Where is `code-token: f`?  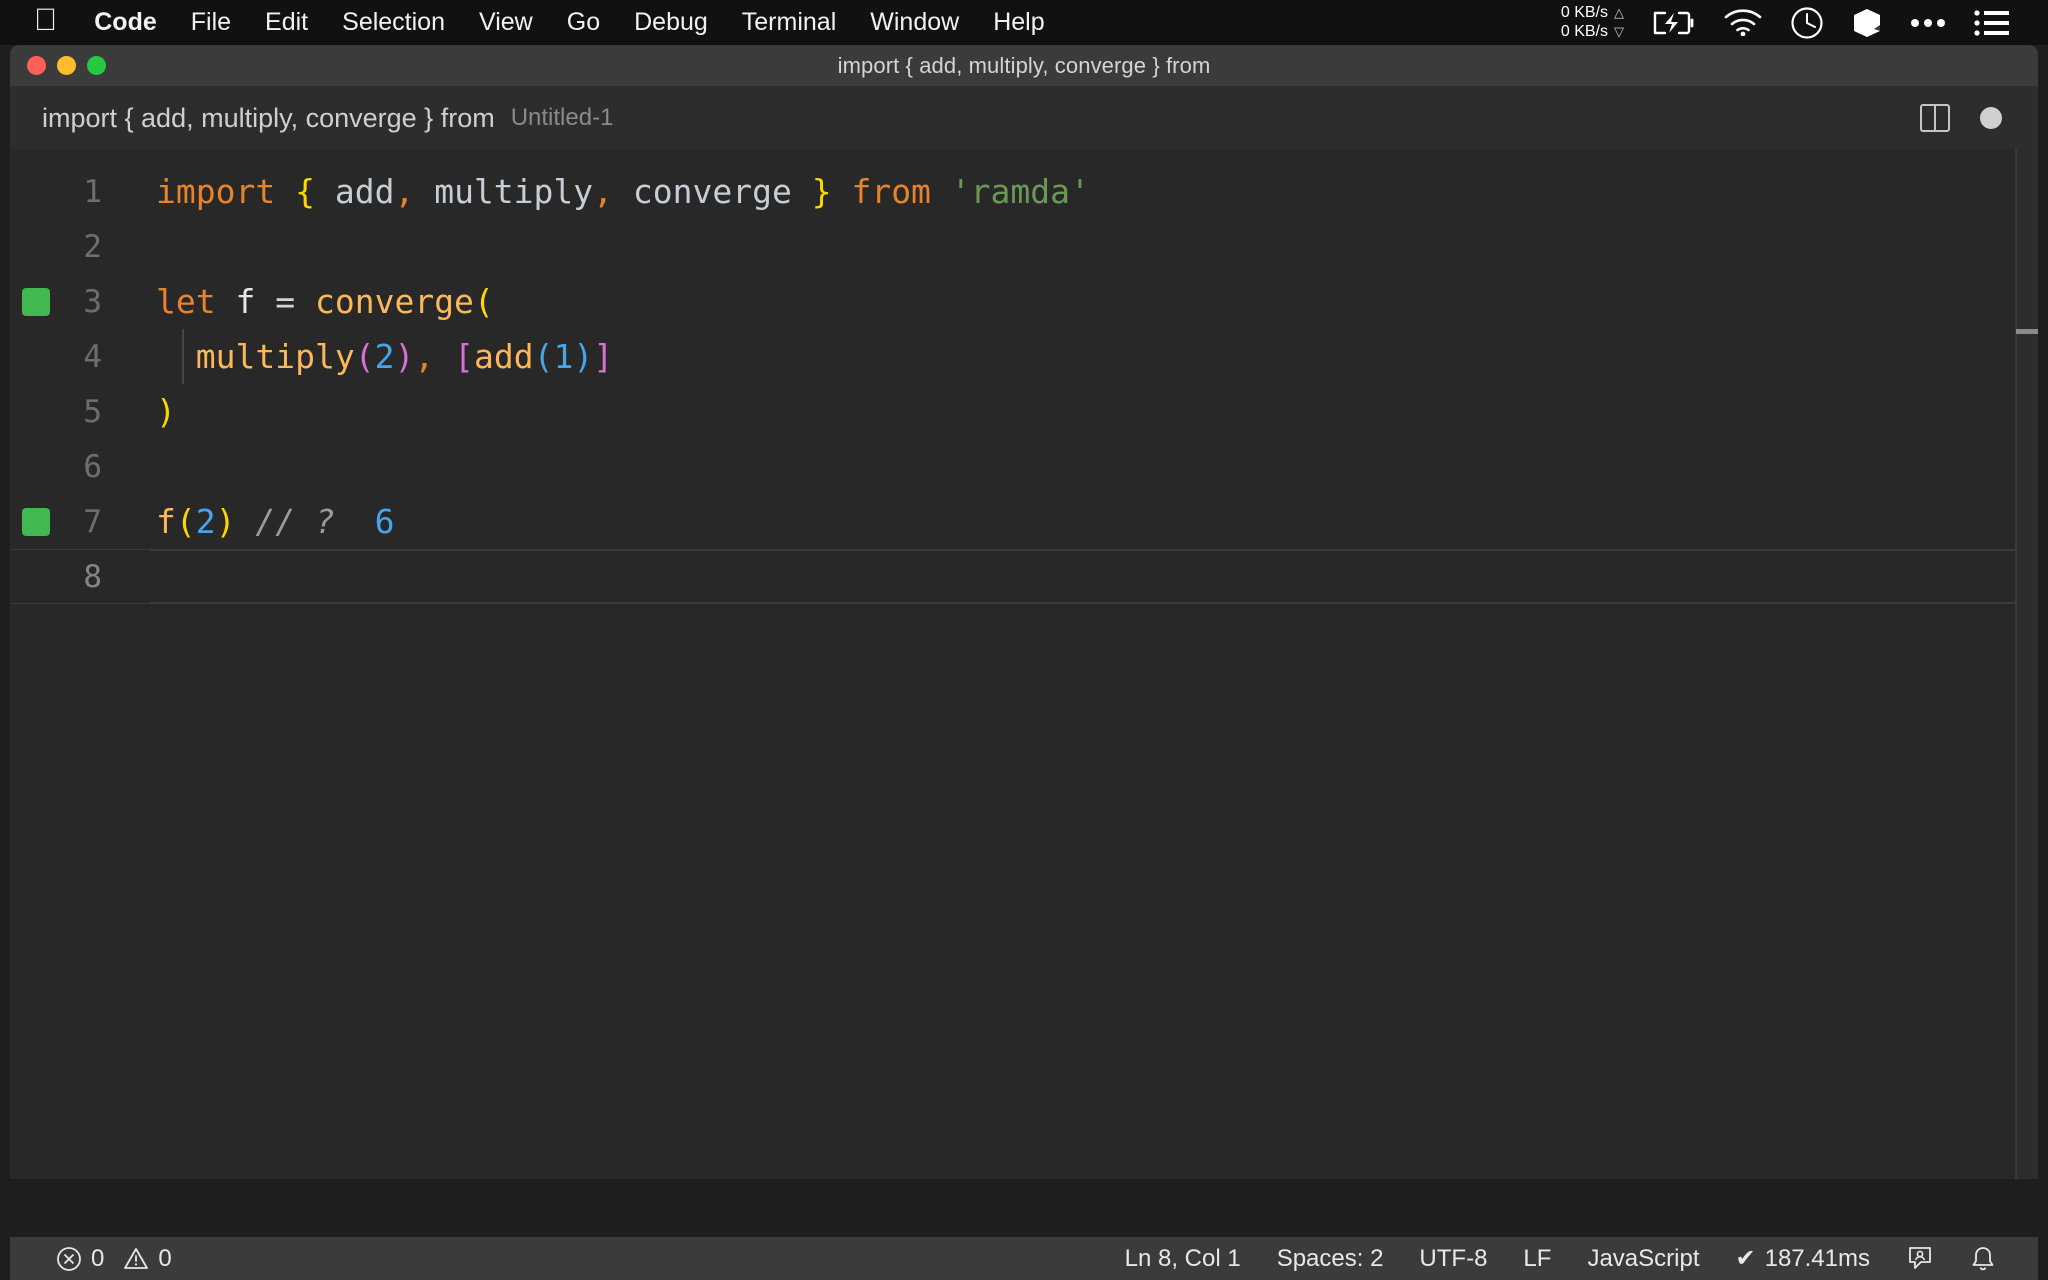
code-token: f is located at coordinates (245, 301).